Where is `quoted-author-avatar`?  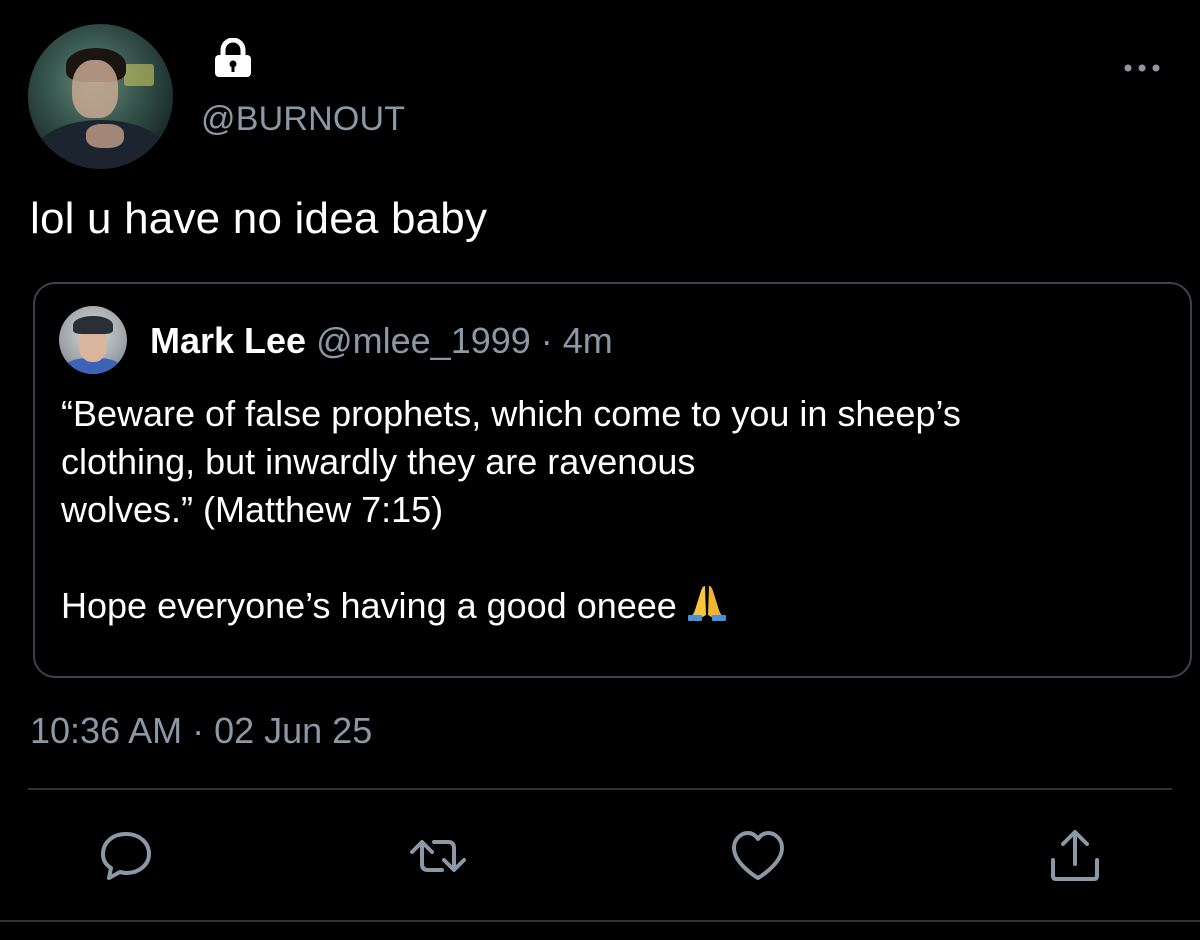 quoted-author-avatar is located at coordinates (93, 340).